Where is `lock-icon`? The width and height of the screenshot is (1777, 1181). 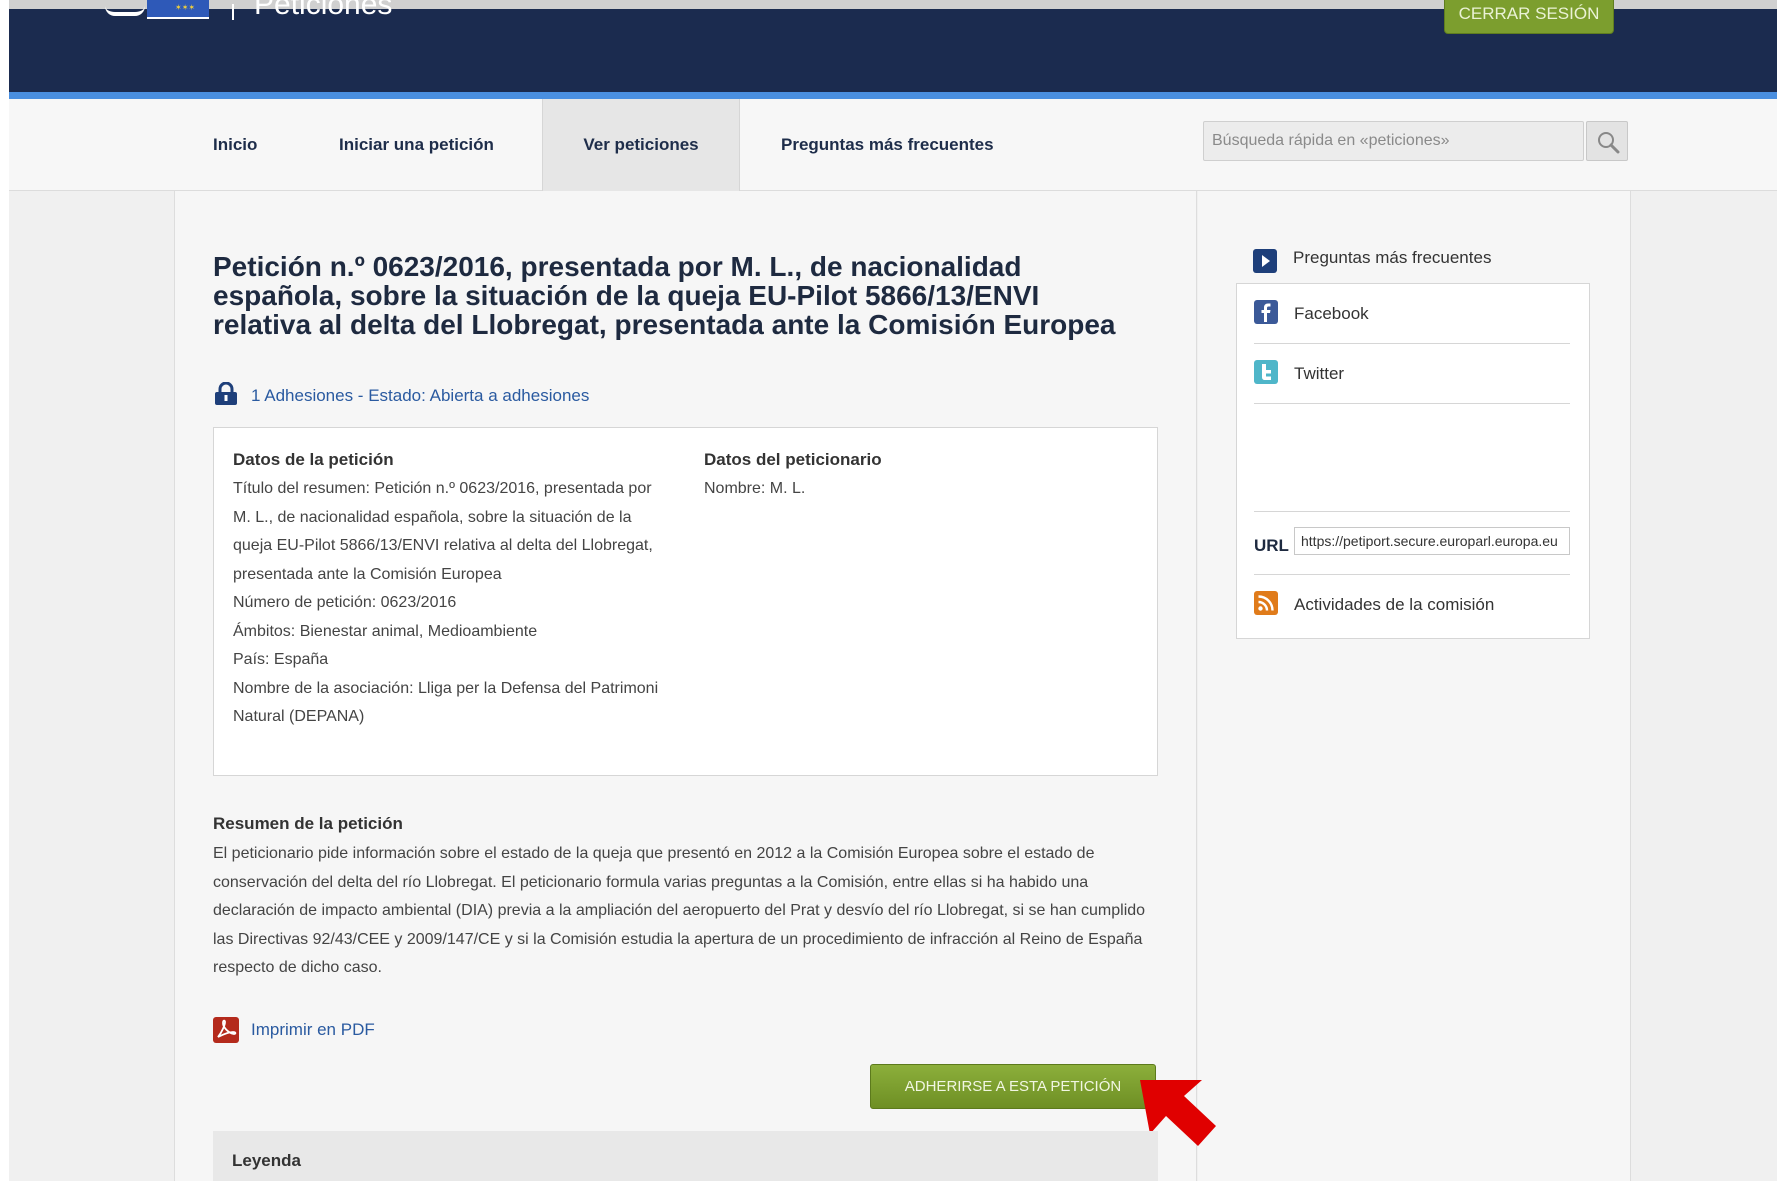
lock-icon is located at coordinates (226, 393).